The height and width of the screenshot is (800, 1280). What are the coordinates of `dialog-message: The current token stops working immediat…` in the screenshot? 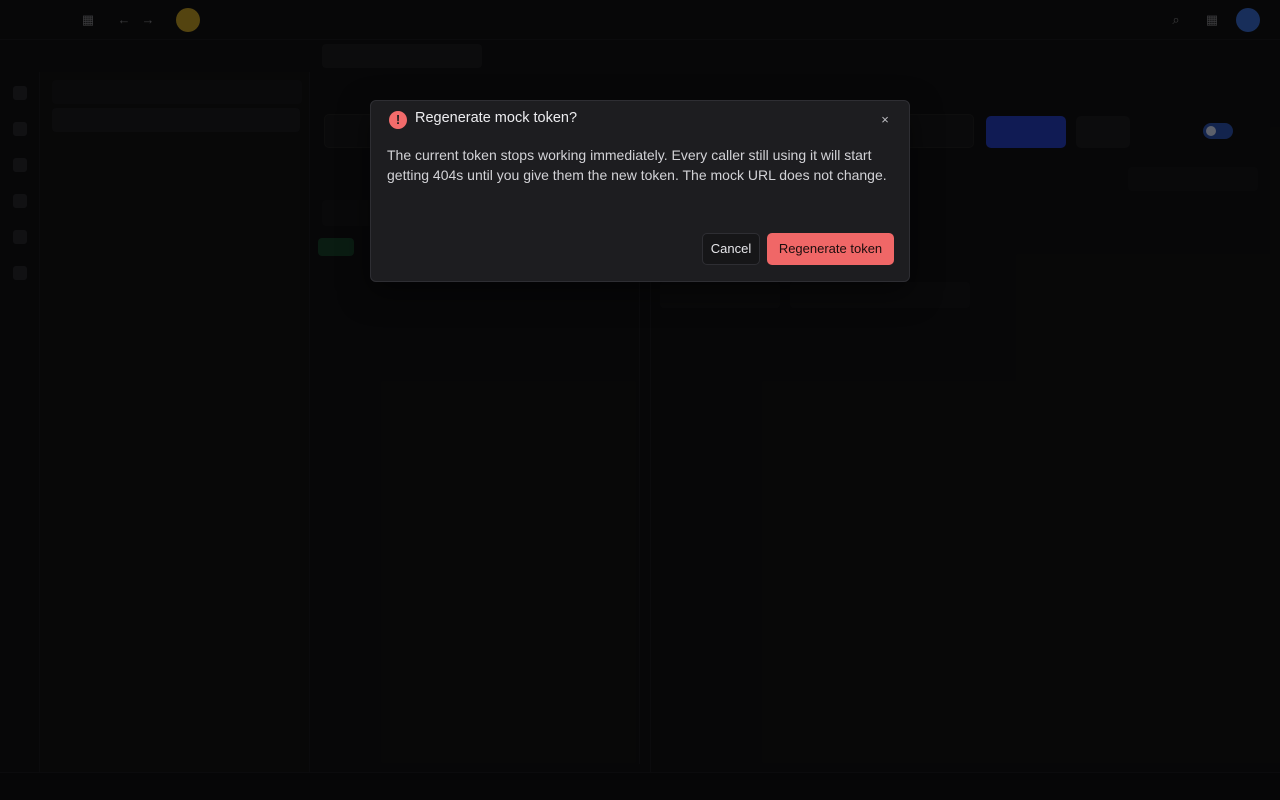 It's located at (637, 165).